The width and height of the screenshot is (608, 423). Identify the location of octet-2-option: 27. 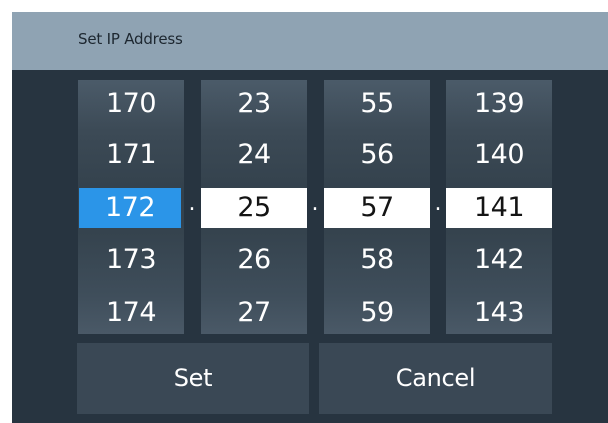
(254, 313).